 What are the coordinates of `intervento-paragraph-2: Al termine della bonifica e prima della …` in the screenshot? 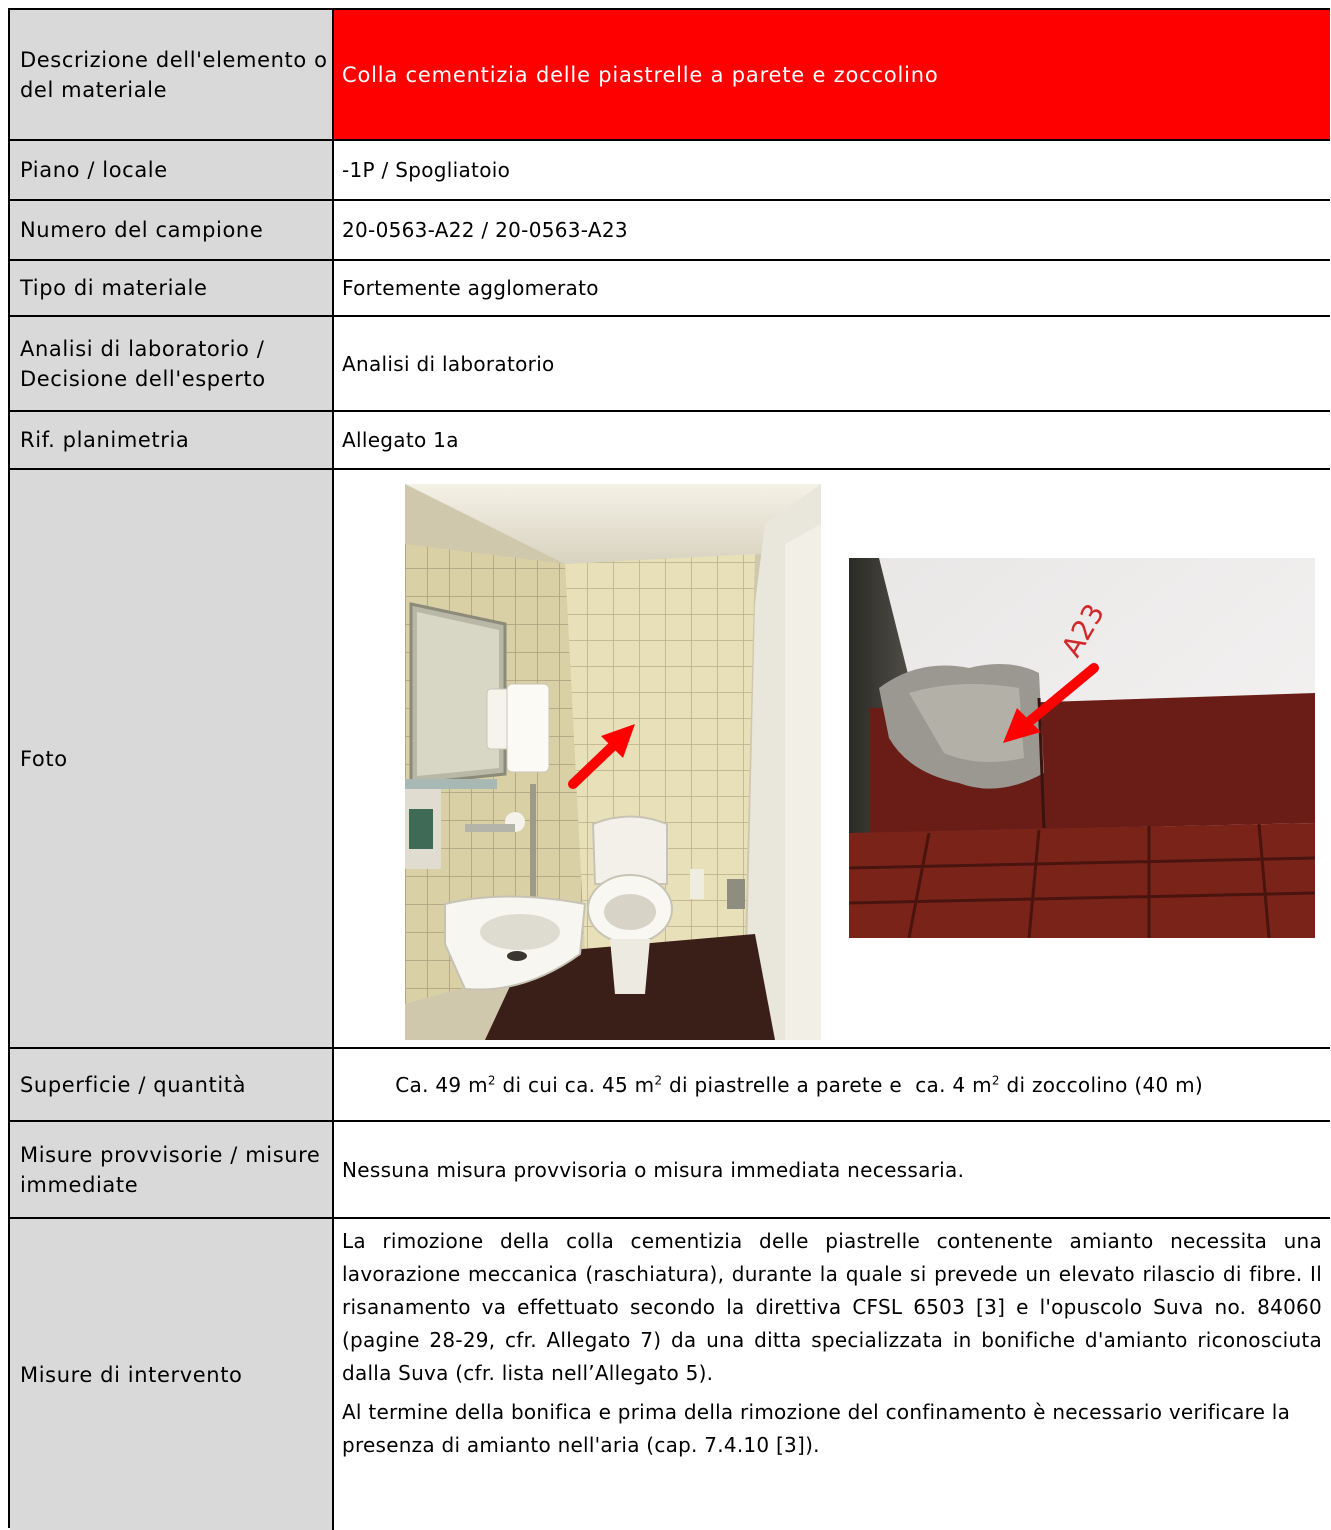 It's located at (816, 1428).